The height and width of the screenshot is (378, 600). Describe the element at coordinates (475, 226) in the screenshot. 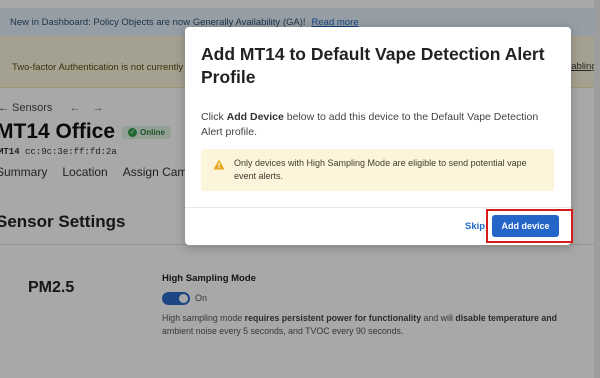

I see `skip-button: Skip` at that location.